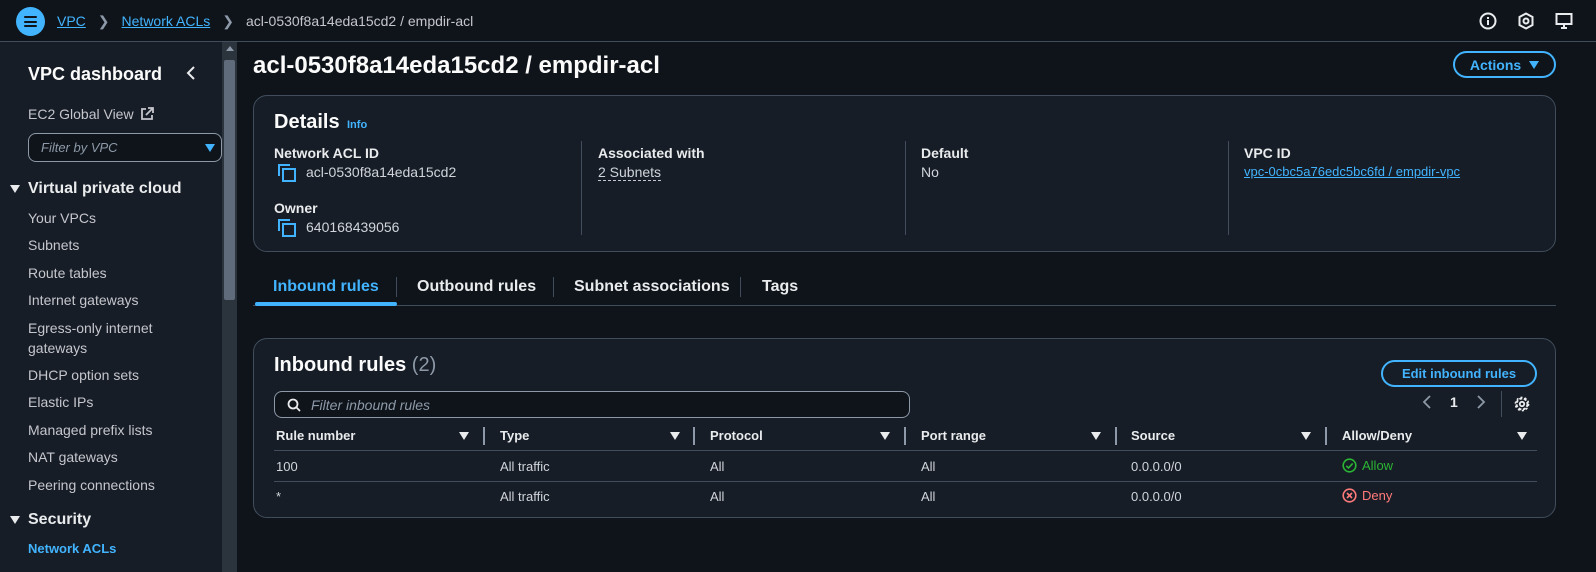 The image size is (1596, 572). I want to click on details-heading: Details, so click(307, 122).